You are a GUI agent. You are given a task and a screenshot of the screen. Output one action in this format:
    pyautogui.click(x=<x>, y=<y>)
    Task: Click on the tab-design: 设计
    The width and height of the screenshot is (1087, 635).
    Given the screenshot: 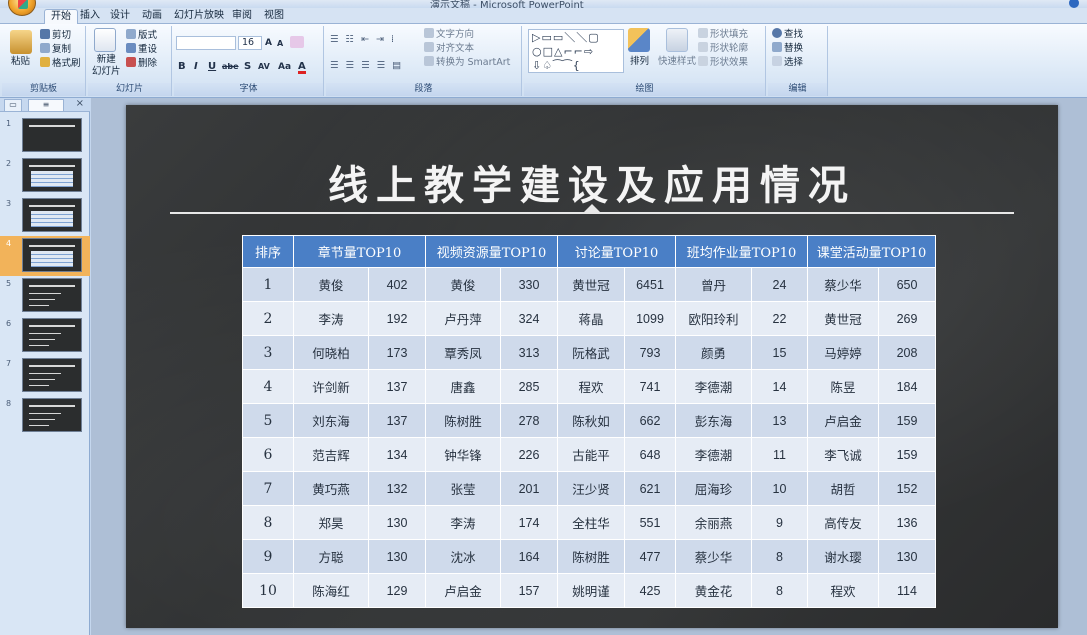 What is the action you would take?
    pyautogui.click(x=120, y=16)
    